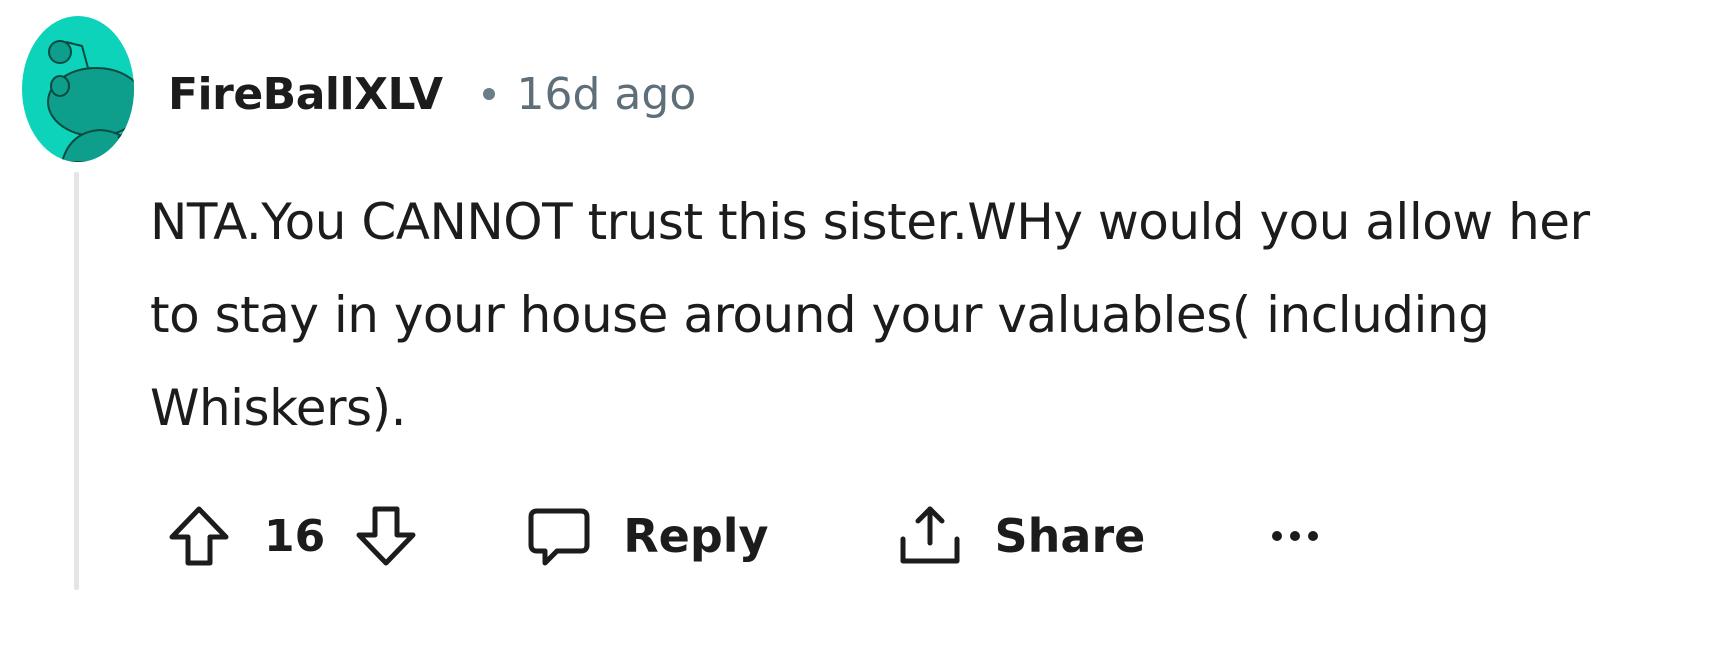 This screenshot has width=1724, height=649. I want to click on snoo-avatar-icon, so click(78, 89).